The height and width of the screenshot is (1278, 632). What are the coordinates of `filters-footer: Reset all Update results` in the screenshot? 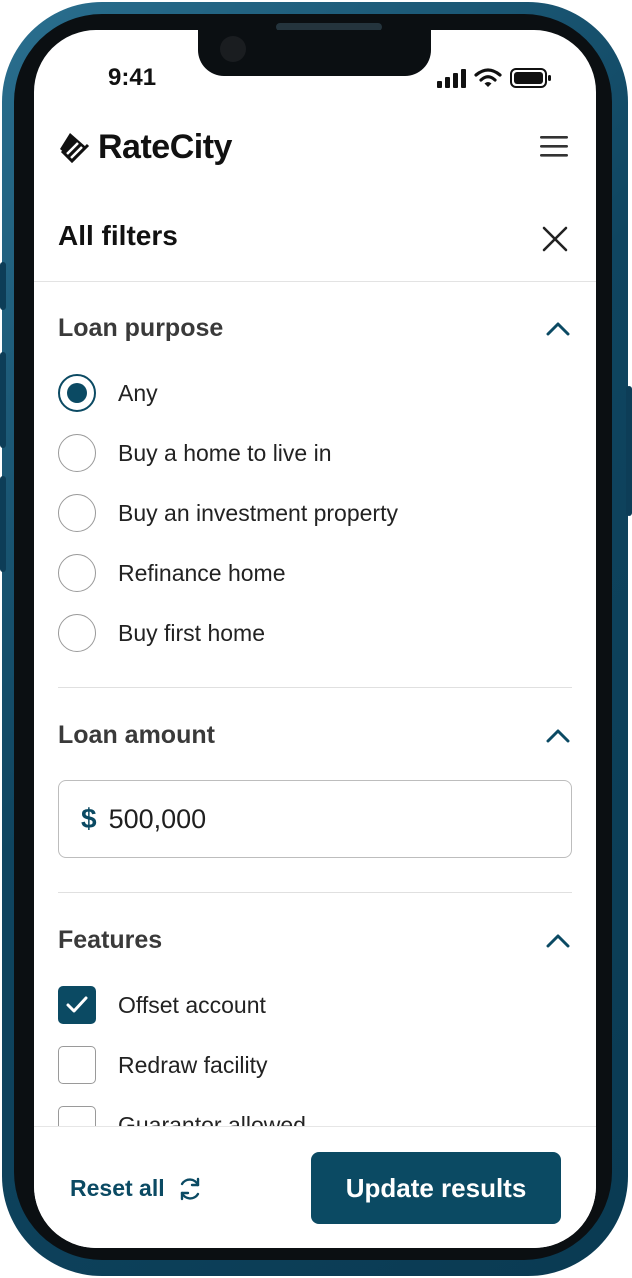 It's located at (315, 1187).